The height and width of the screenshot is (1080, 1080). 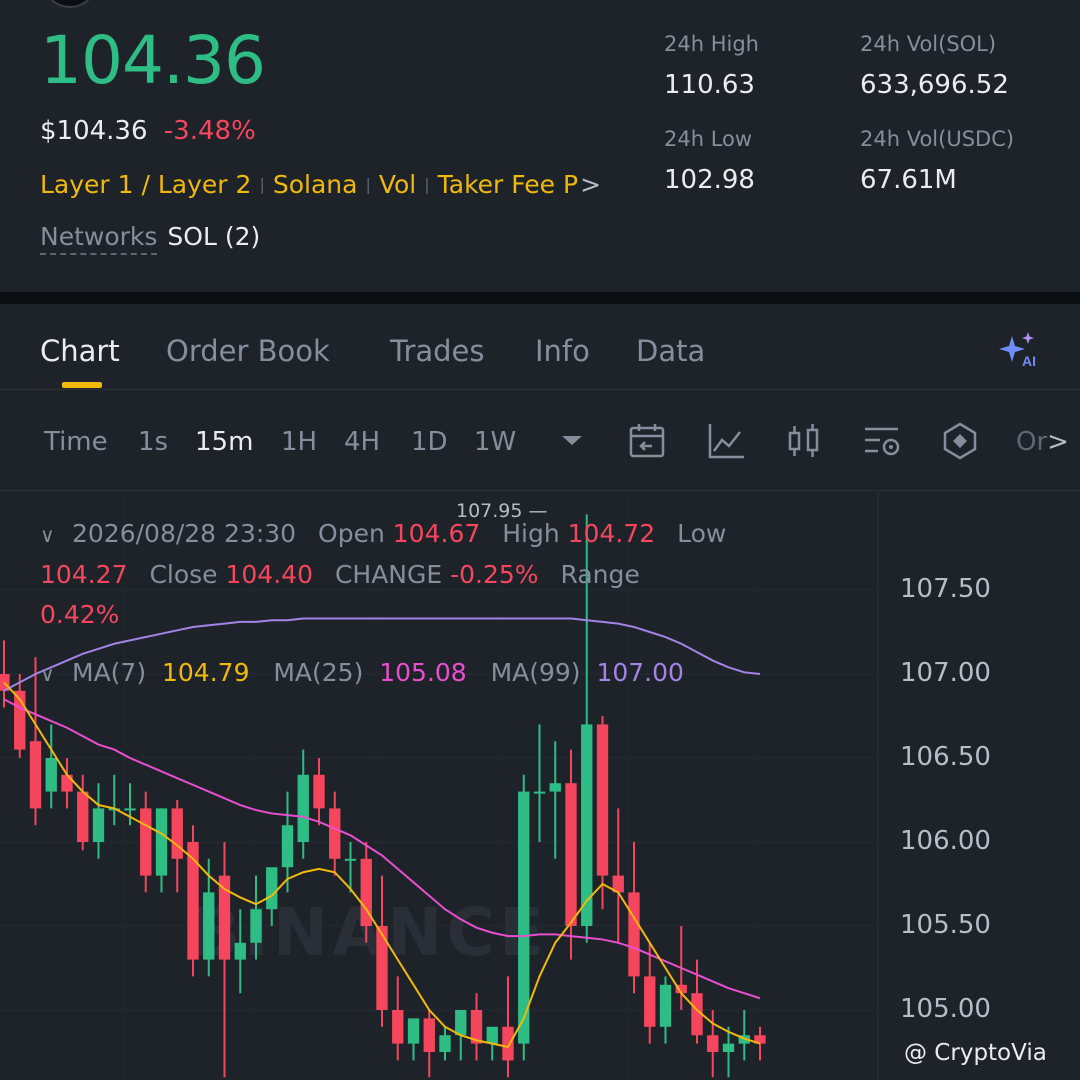 What do you see at coordinates (590, 184) in the screenshot?
I see `chevron-right-icon: >` at bounding box center [590, 184].